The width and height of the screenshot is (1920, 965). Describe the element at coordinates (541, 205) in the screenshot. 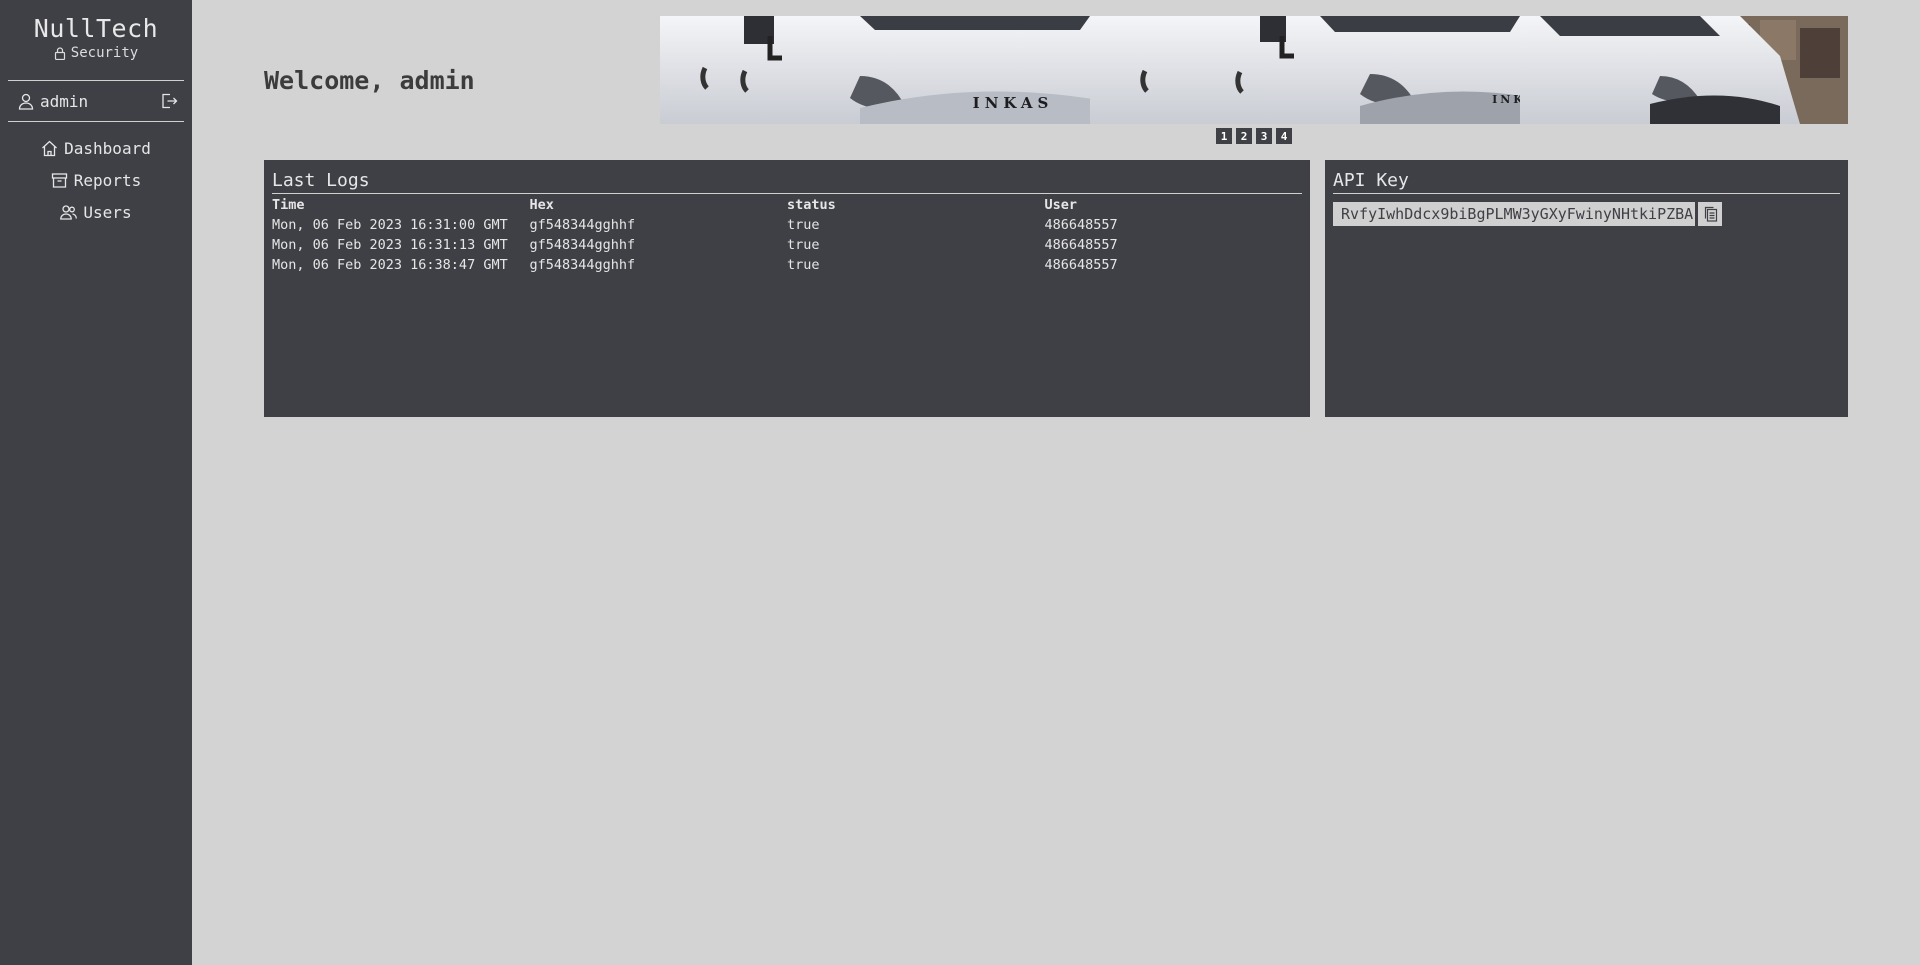

I see `column-header-hex: Hex` at that location.